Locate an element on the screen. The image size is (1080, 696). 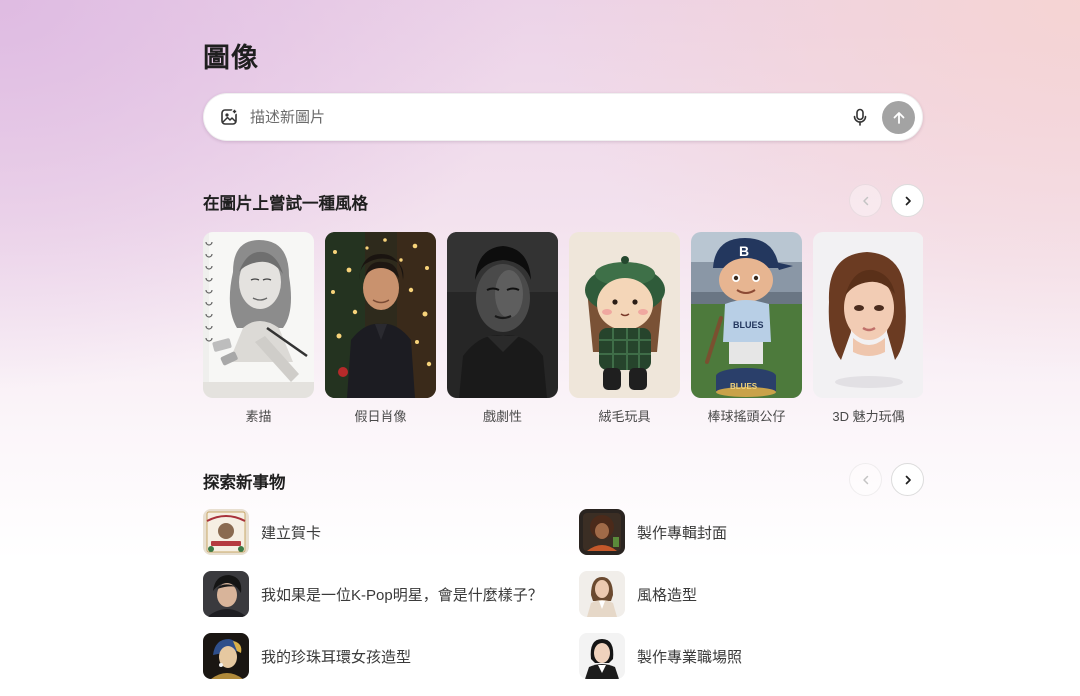
style-thumbnail-dramatic is located at coordinates (502, 315).